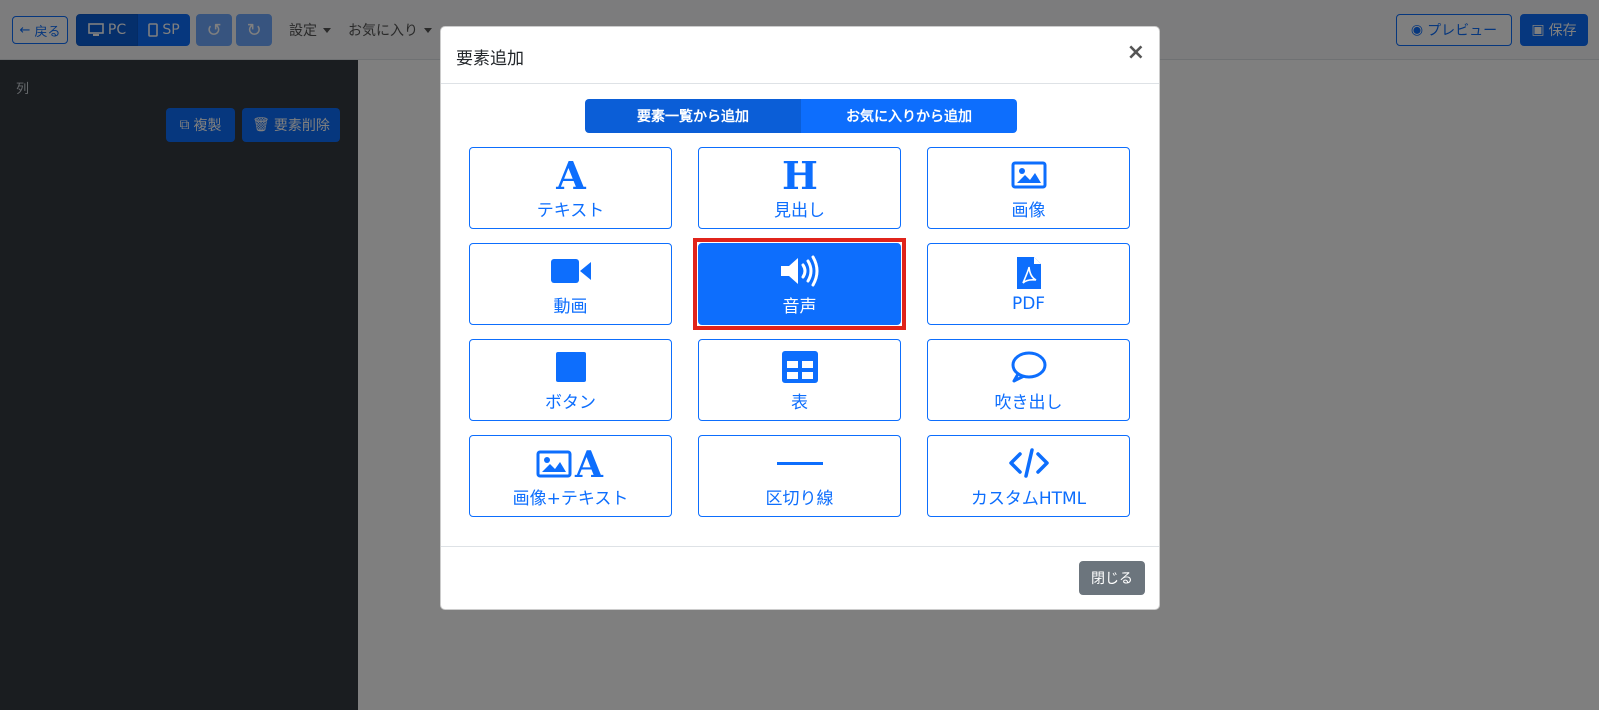  I want to click on element-tile-heading: H 見出し, so click(799, 188).